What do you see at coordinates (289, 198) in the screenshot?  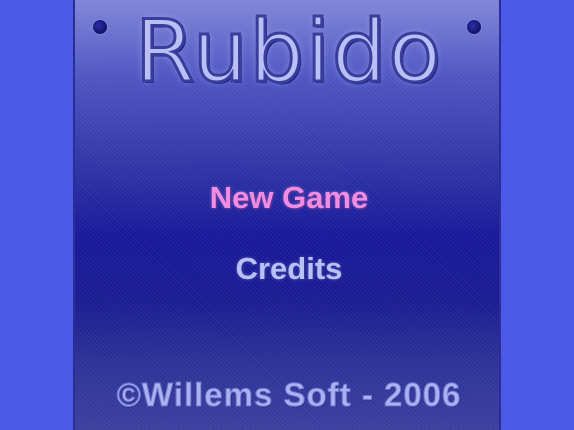 I see `menu-item-new-game: New Game` at bounding box center [289, 198].